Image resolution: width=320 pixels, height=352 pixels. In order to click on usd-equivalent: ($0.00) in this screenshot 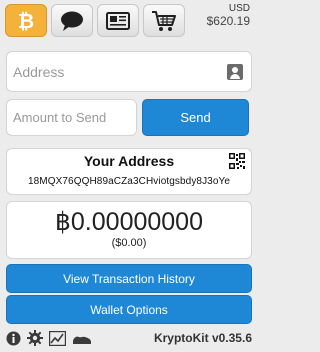, I will do `click(129, 243)`.